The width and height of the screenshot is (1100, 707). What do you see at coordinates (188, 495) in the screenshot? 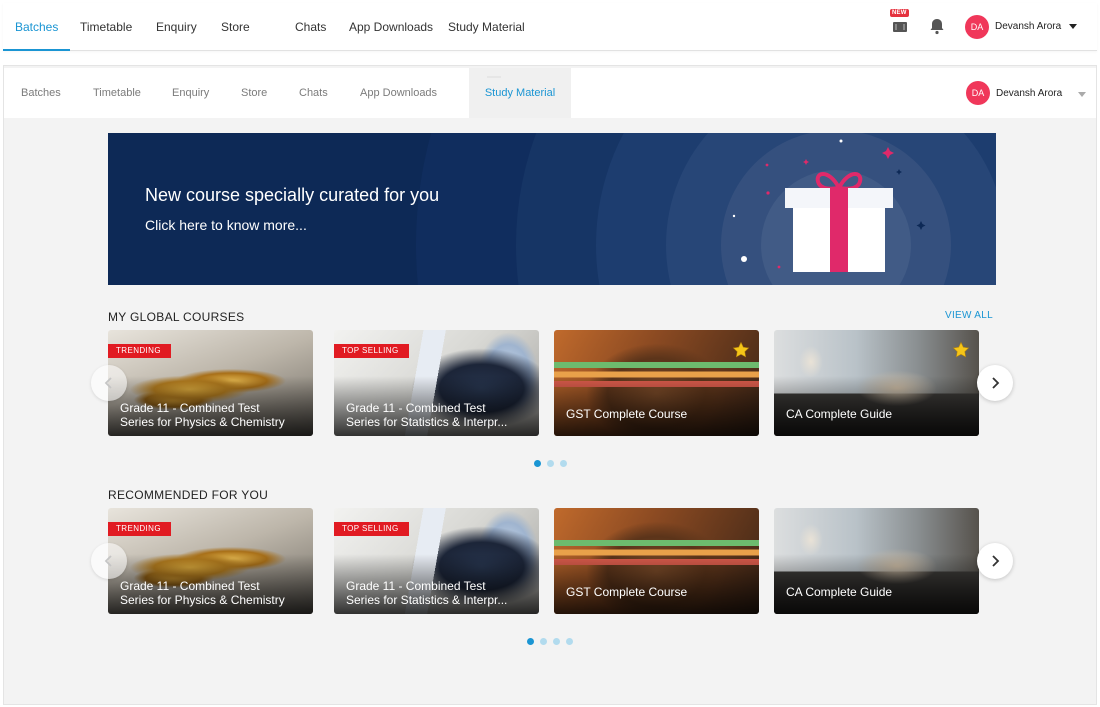
I see `section-heading-recommended: RECOMMENDED FOR YOU` at bounding box center [188, 495].